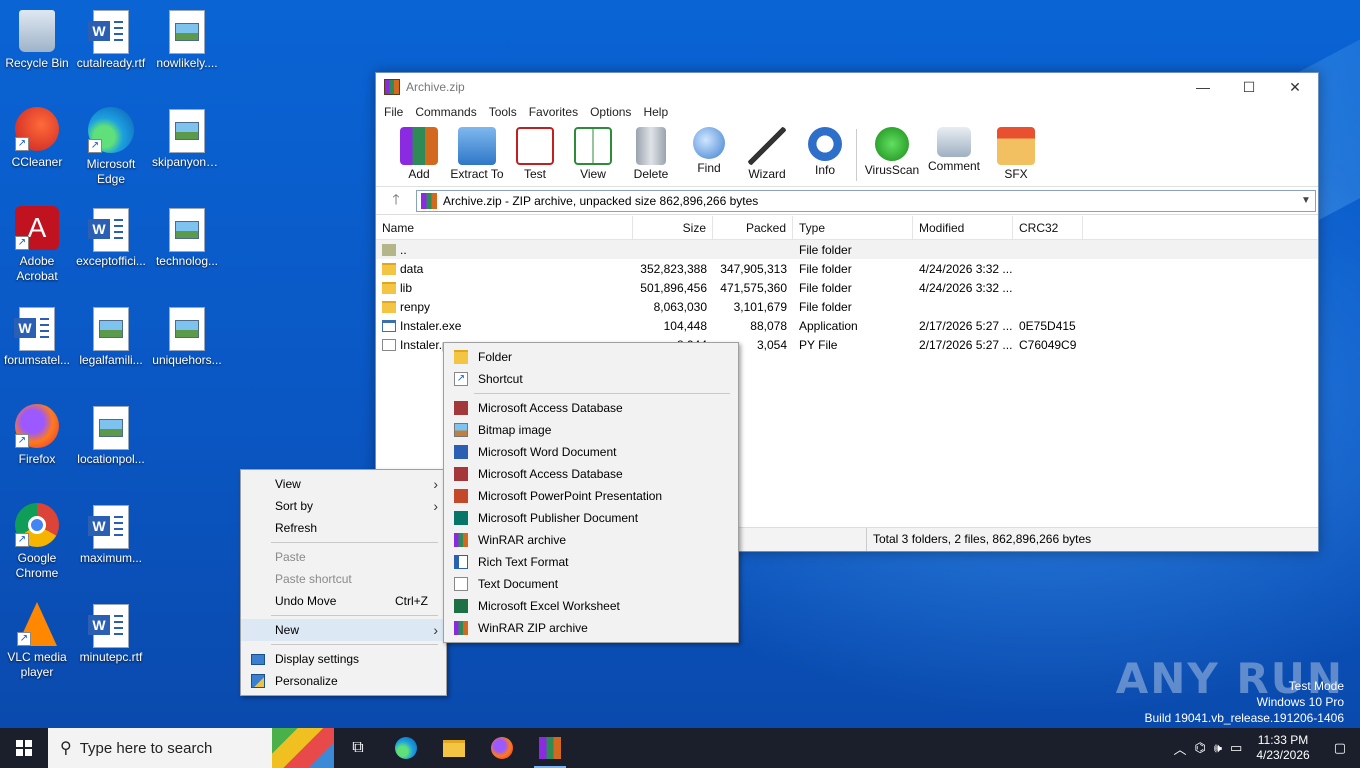 The width and height of the screenshot is (1360, 768). I want to click on column-type: Type, so click(853, 227).